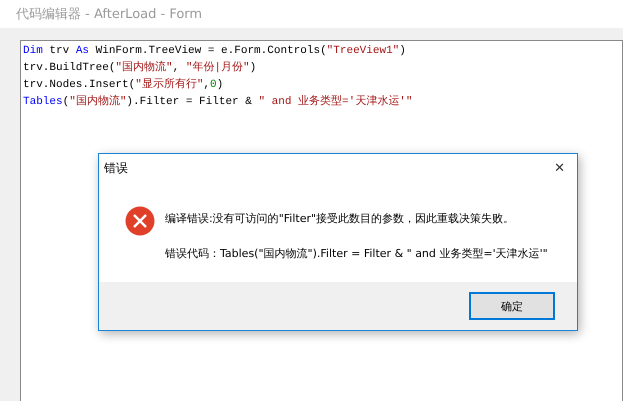  What do you see at coordinates (140, 68) in the screenshot?
I see `code-line: trv.BuildTree("国内物流", "年份|月份")` at bounding box center [140, 68].